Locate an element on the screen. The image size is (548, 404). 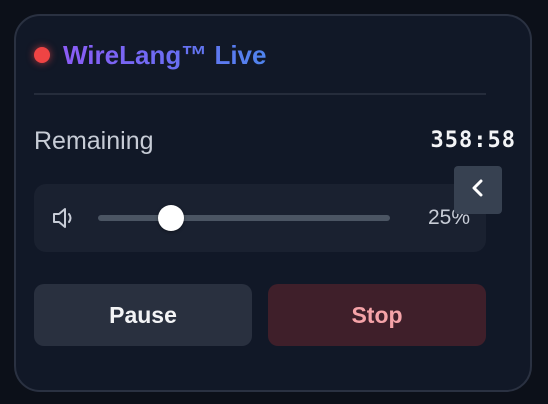
remaining-time: 358:58 is located at coordinates (473, 140).